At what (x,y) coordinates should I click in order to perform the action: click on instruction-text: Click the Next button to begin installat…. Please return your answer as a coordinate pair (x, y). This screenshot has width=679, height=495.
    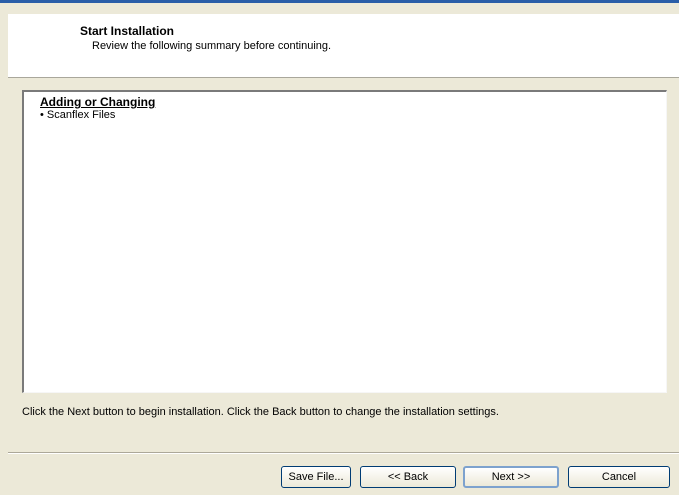
    Looking at the image, I should click on (260, 412).